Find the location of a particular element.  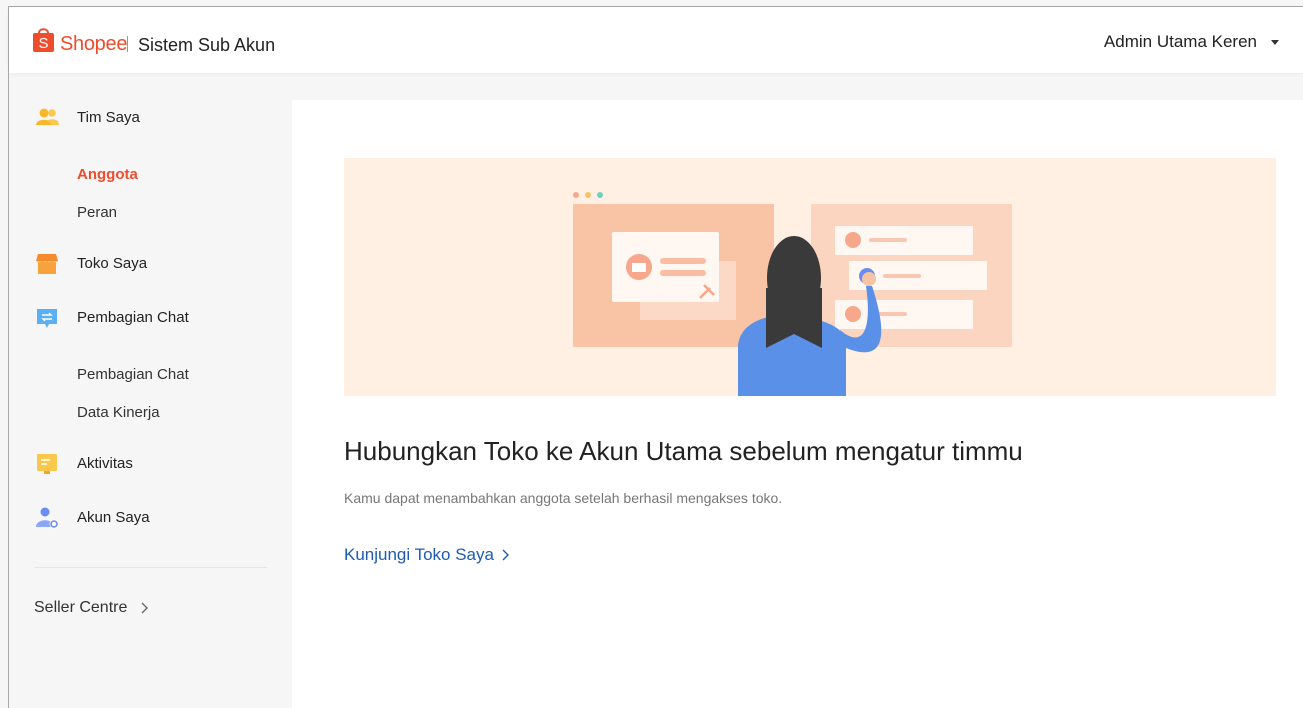

sidebar-item-tim-saya: Tim Saya is located at coordinates (150, 118).